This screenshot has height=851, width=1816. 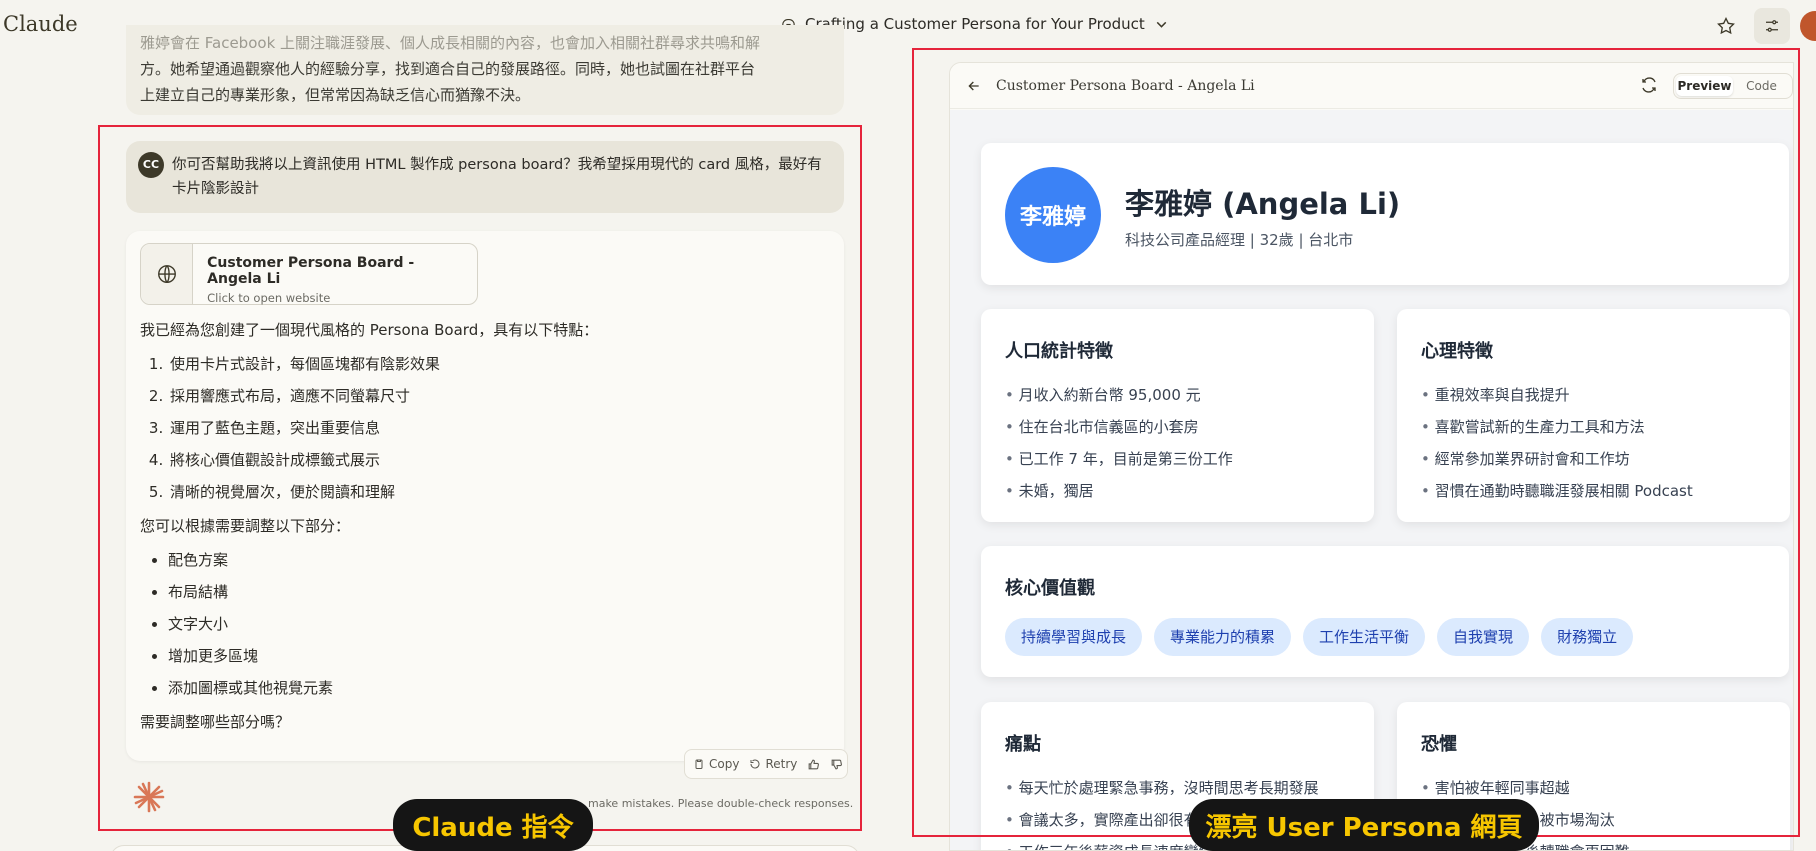 What do you see at coordinates (1385, 611) in the screenshot?
I see `core-values-card: 核心價值觀 持續學習與成長 專業能力的積累 工作生活平衡 自我實現 財務獨立` at bounding box center [1385, 611].